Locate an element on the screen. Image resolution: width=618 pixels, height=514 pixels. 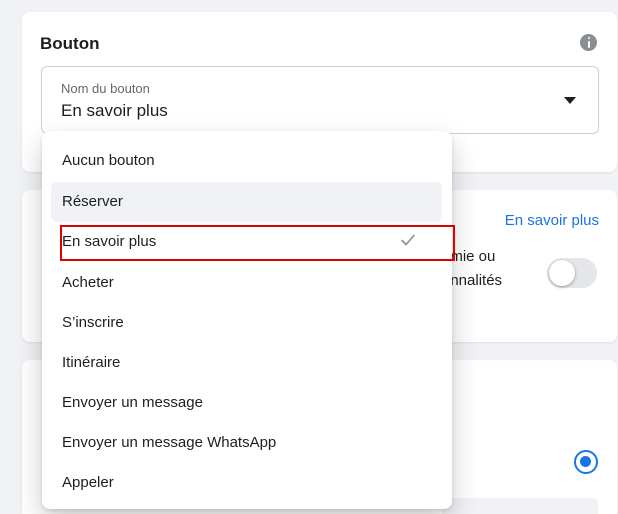
menu-item-envoyer-message-whatsapp: Envoyer un message WhatsApp is located at coordinates (246, 443).